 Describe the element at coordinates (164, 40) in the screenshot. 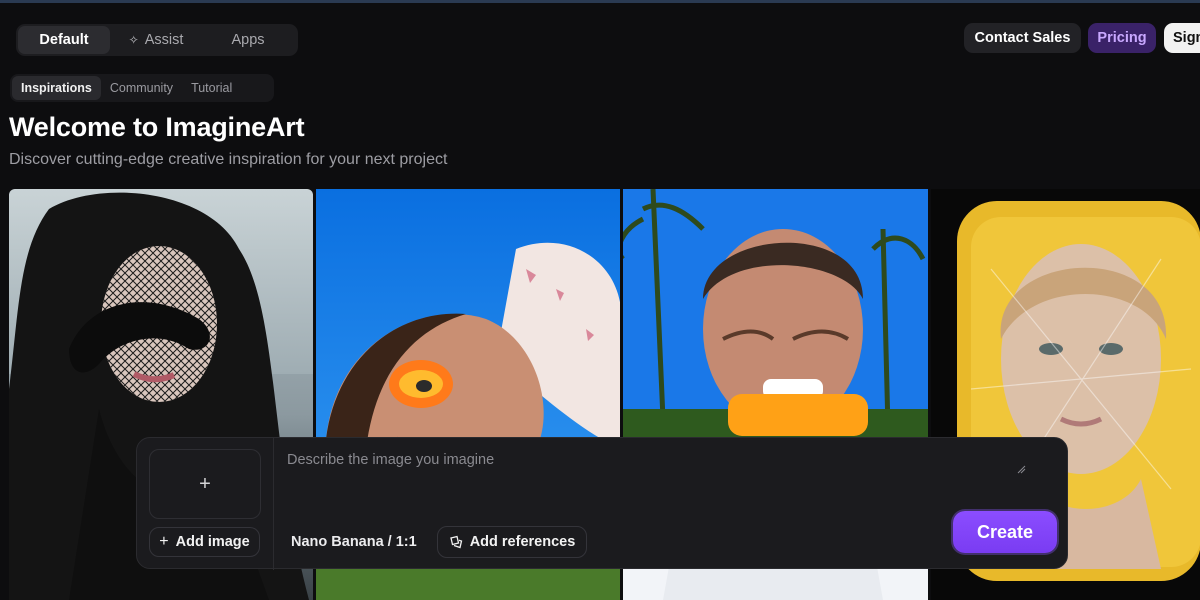

I see `mode-assist-label: Assist` at that location.